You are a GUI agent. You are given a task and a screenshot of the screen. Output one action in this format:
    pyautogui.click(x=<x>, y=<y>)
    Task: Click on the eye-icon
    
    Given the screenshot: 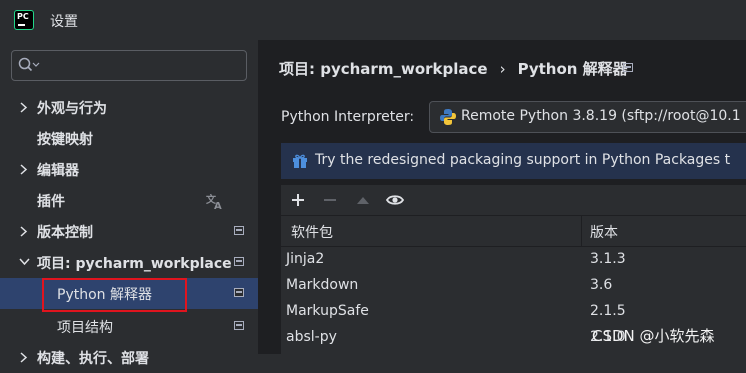 What is the action you would take?
    pyautogui.click(x=395, y=200)
    